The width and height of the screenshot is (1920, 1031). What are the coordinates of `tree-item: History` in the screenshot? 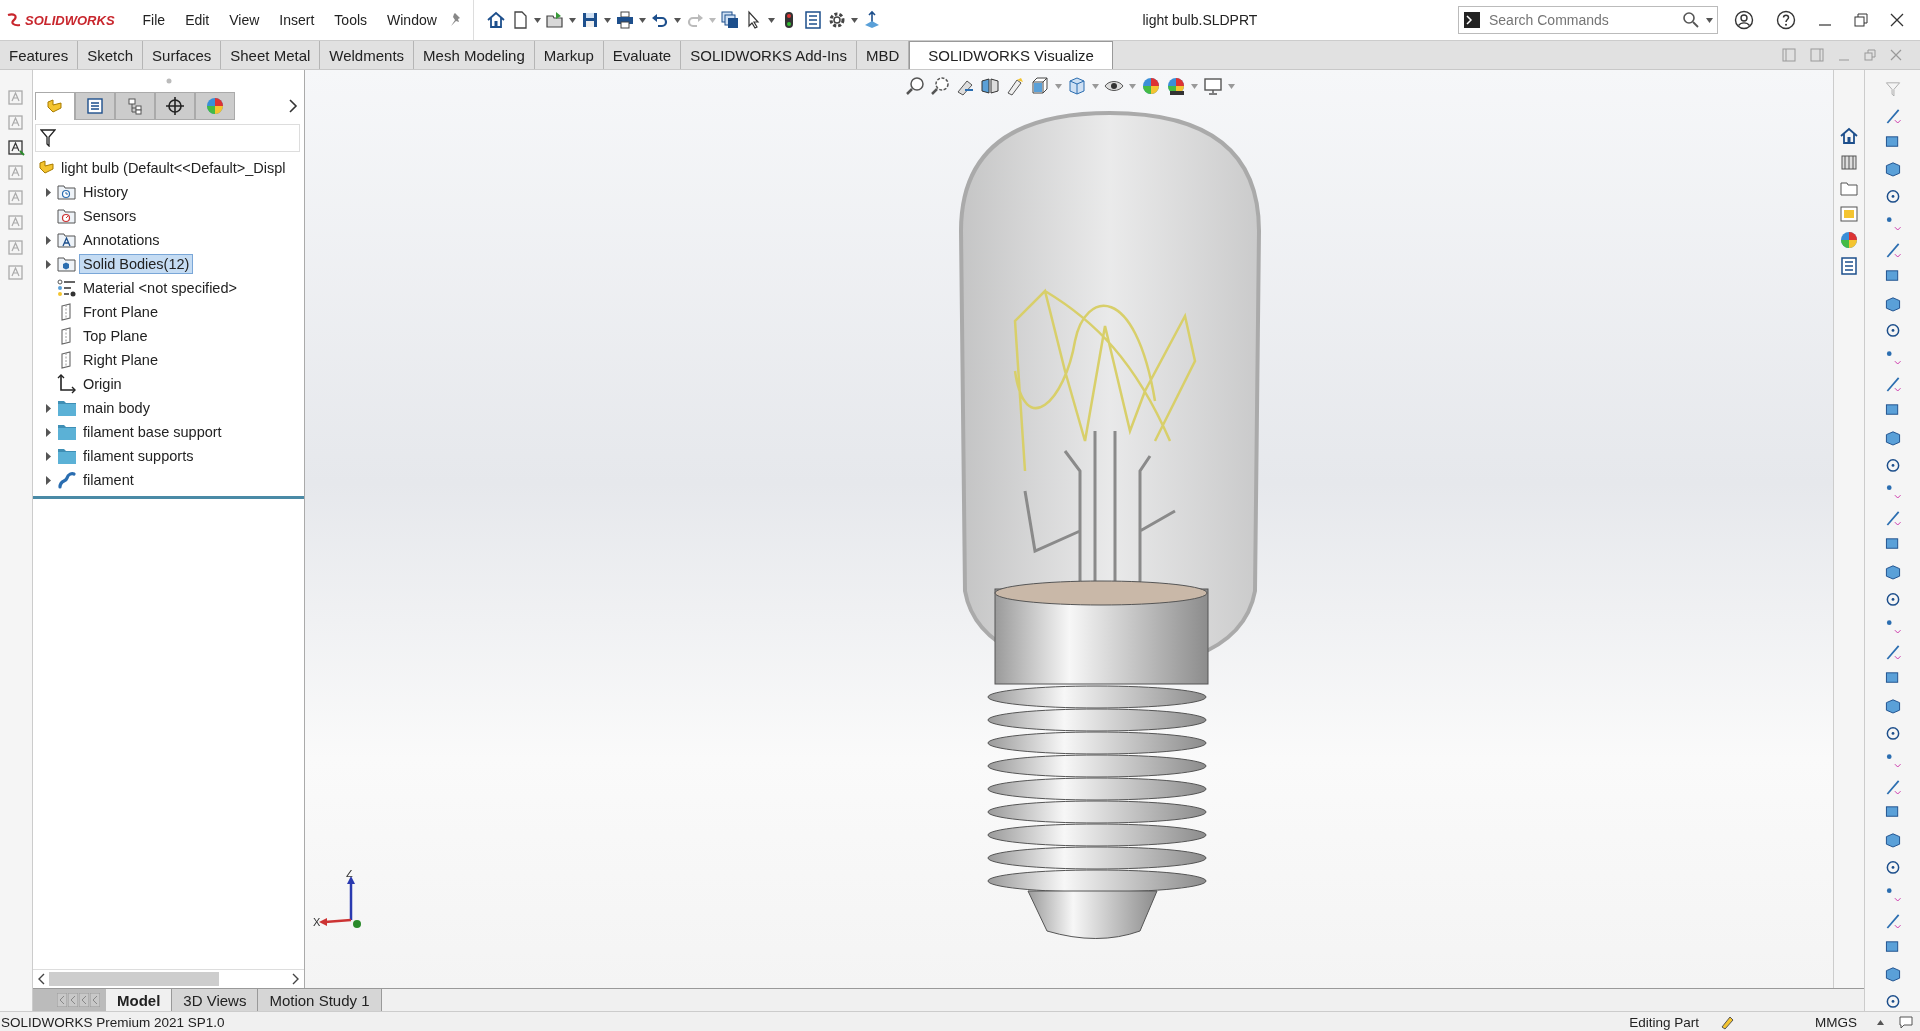 It's located at (106, 192).